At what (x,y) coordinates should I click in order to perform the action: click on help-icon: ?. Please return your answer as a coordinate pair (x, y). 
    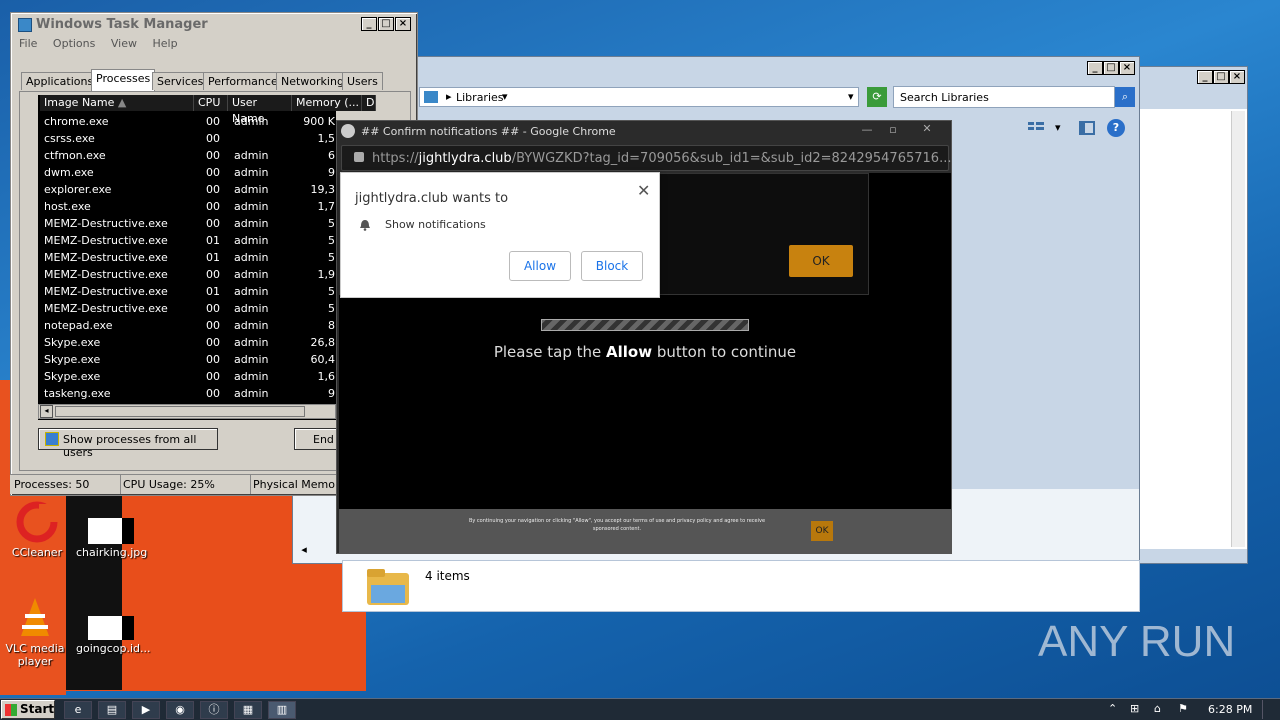
    Looking at the image, I should click on (1116, 128).